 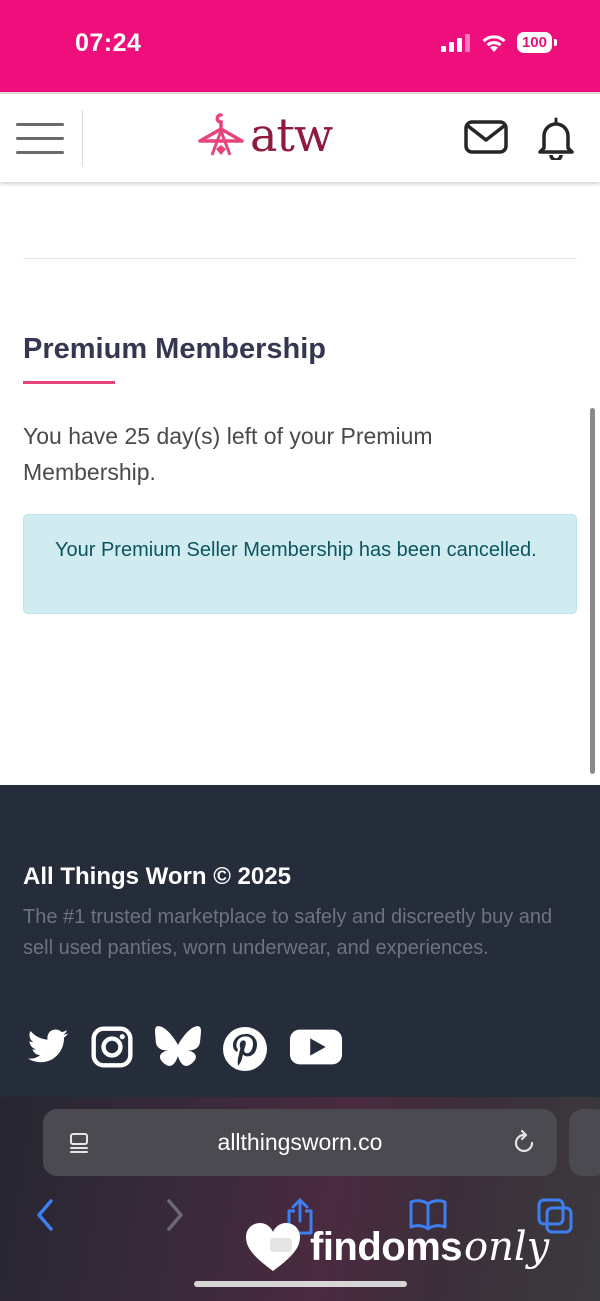 I want to click on watermark-brand: findoms, so click(x=386, y=1246).